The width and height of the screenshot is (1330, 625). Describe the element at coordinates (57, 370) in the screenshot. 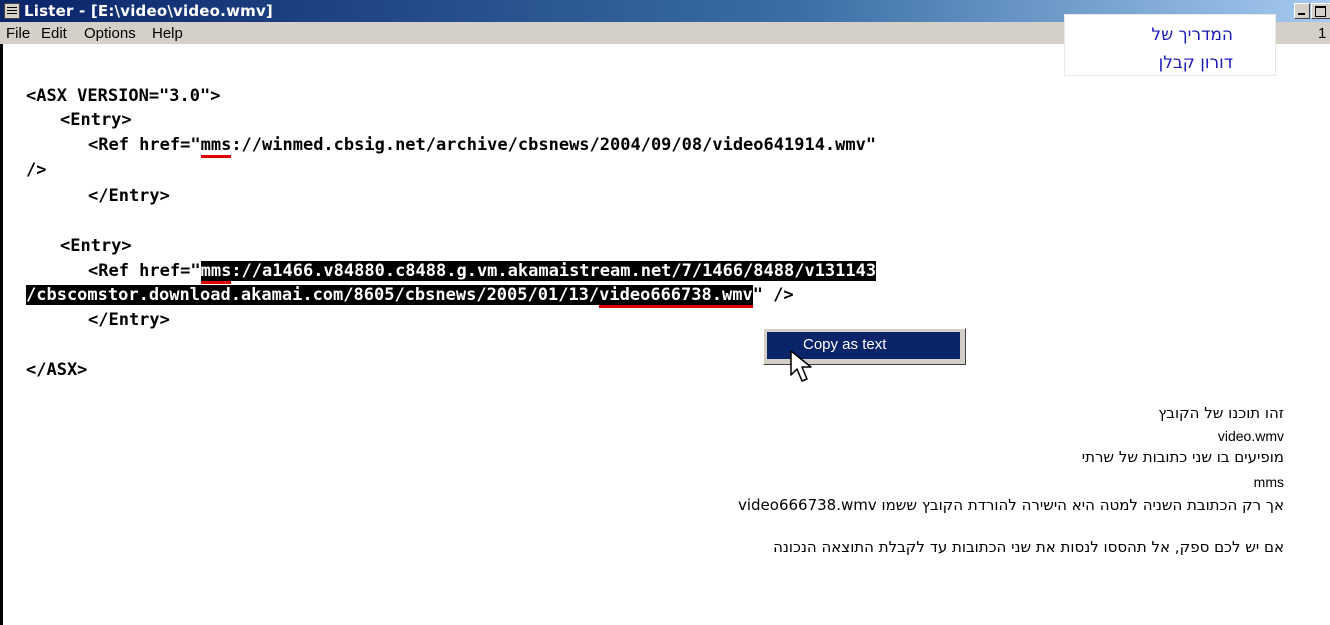

I see `code-line-asx-close: </ASX>` at that location.